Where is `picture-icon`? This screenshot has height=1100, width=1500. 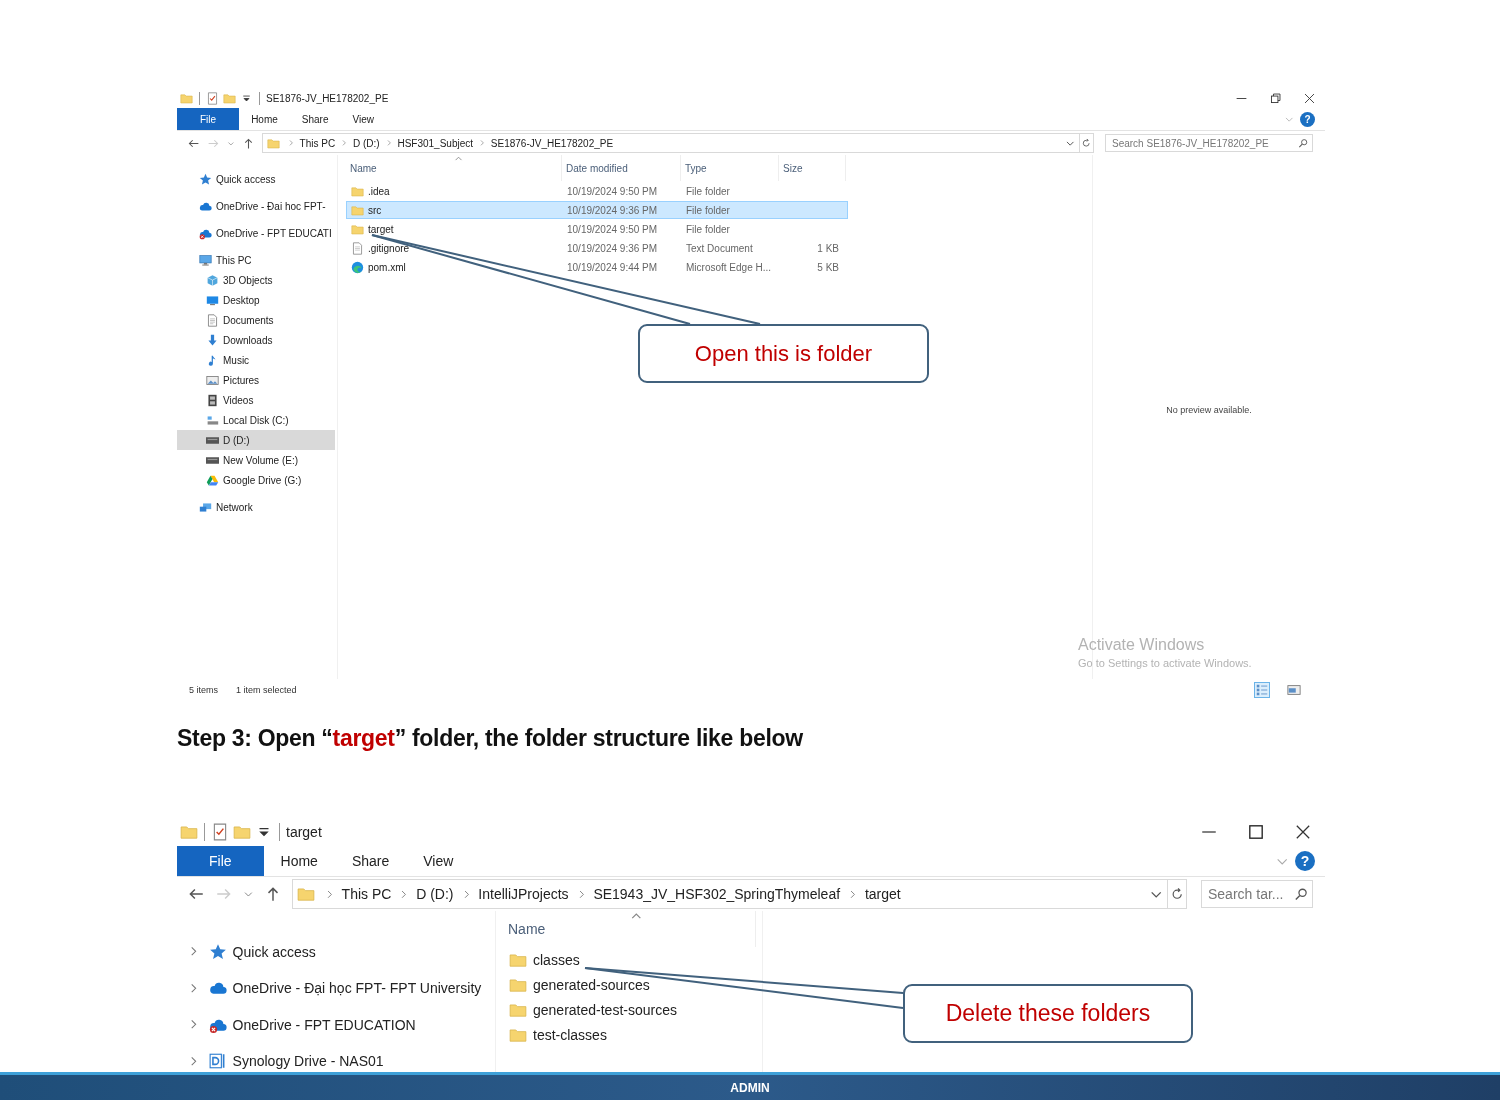 picture-icon is located at coordinates (212, 380).